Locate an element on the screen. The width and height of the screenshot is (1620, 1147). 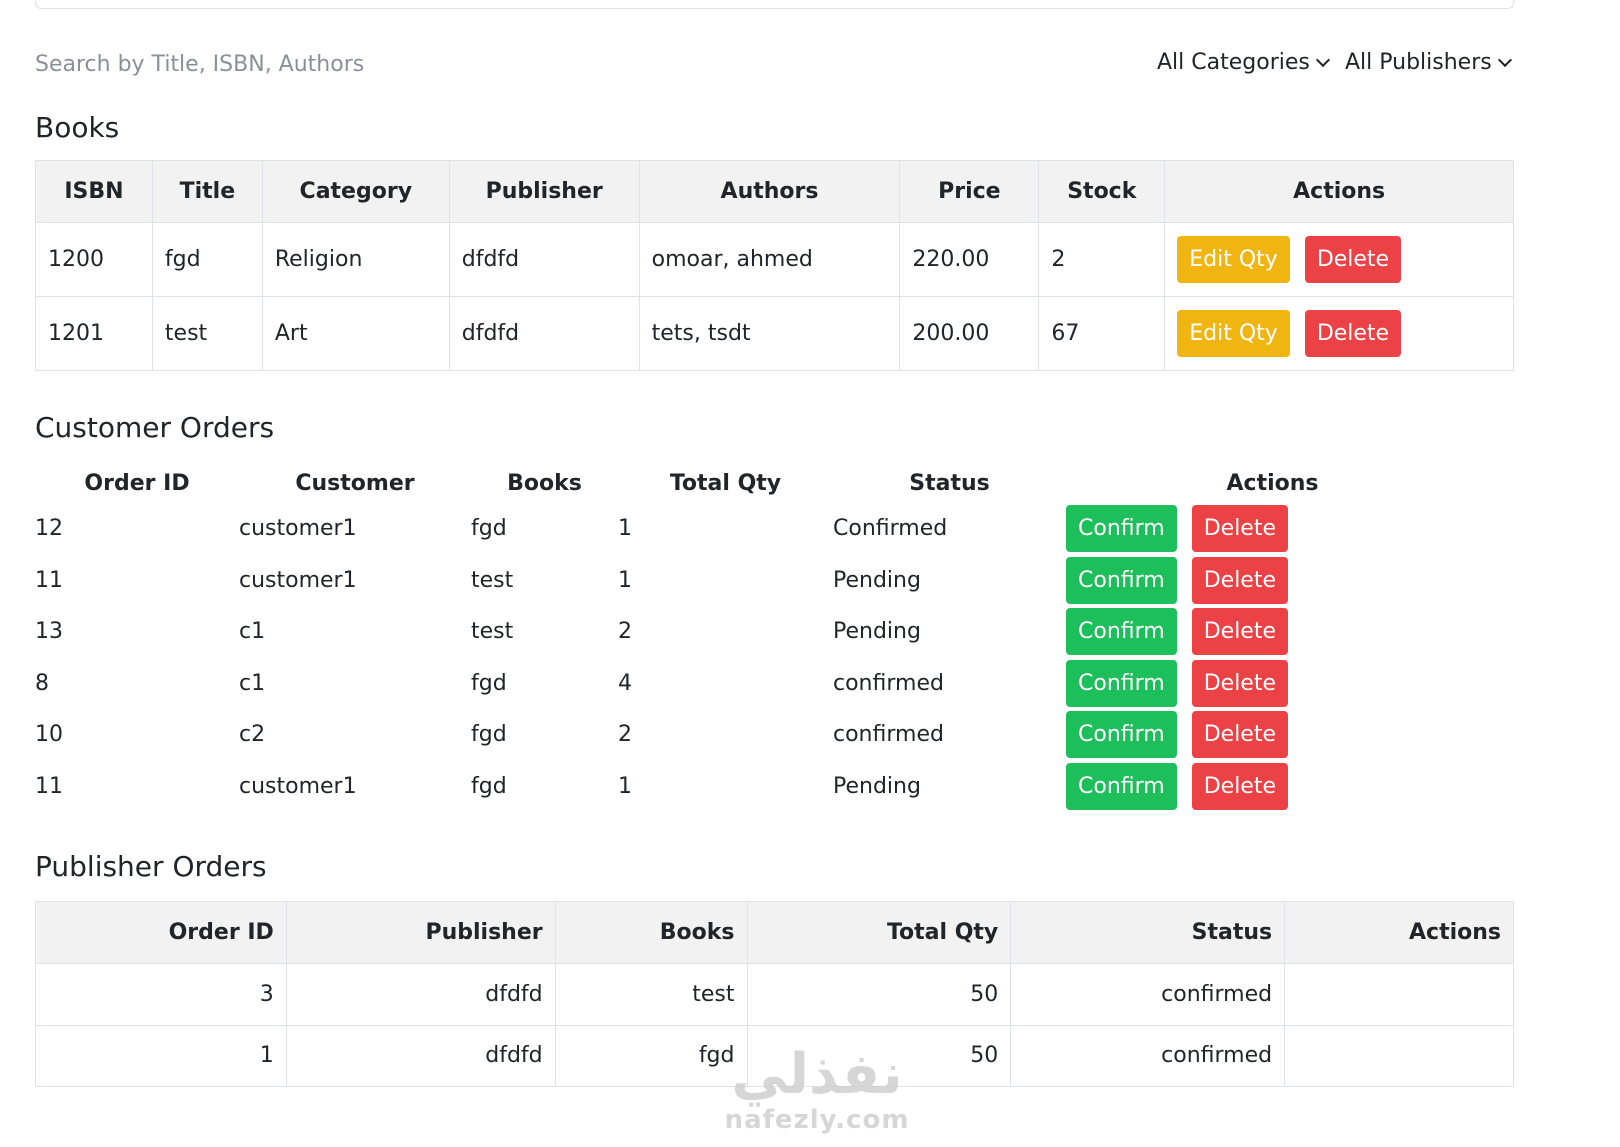
order-id-cell: 11 is located at coordinates (49, 580).